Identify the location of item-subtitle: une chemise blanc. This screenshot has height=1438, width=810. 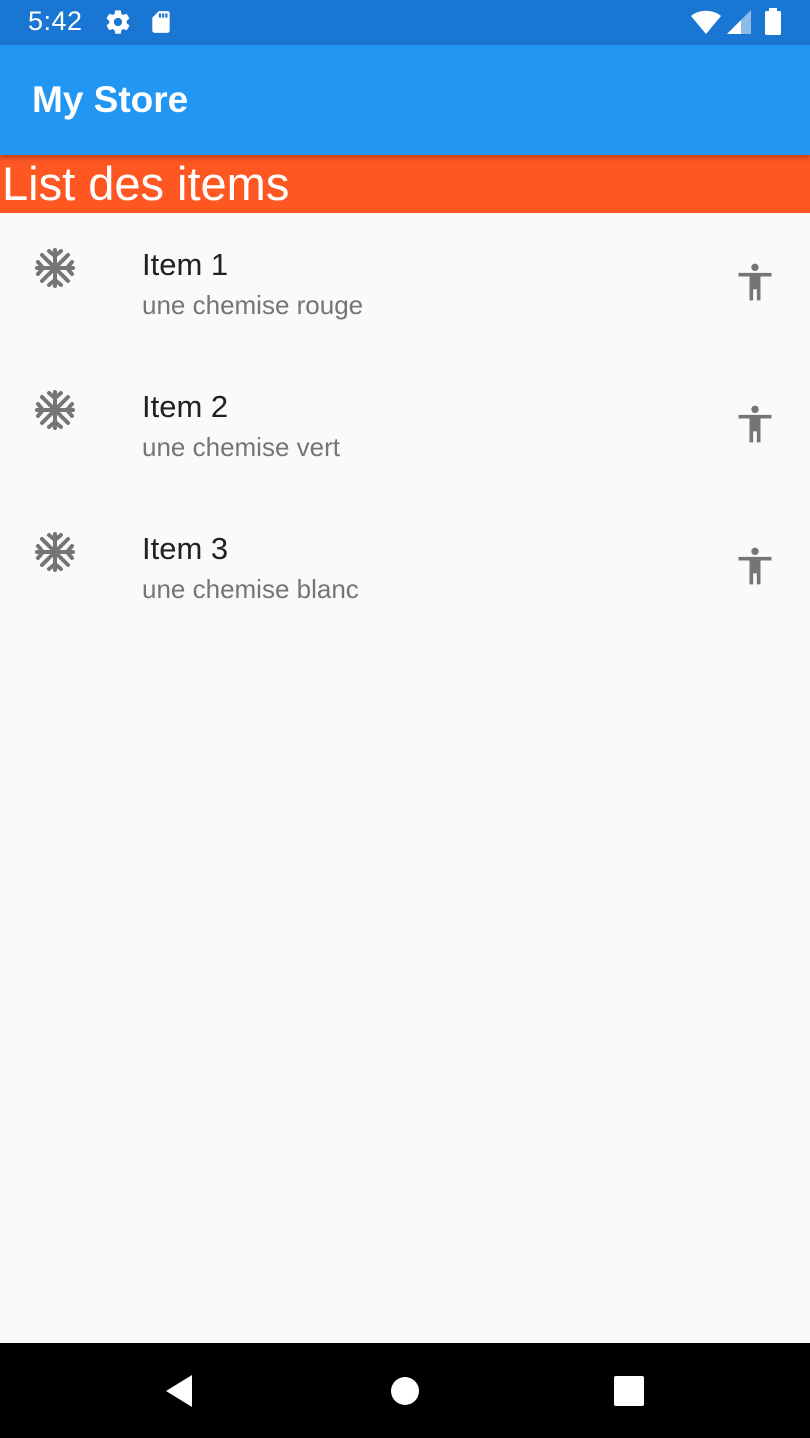
(250, 589).